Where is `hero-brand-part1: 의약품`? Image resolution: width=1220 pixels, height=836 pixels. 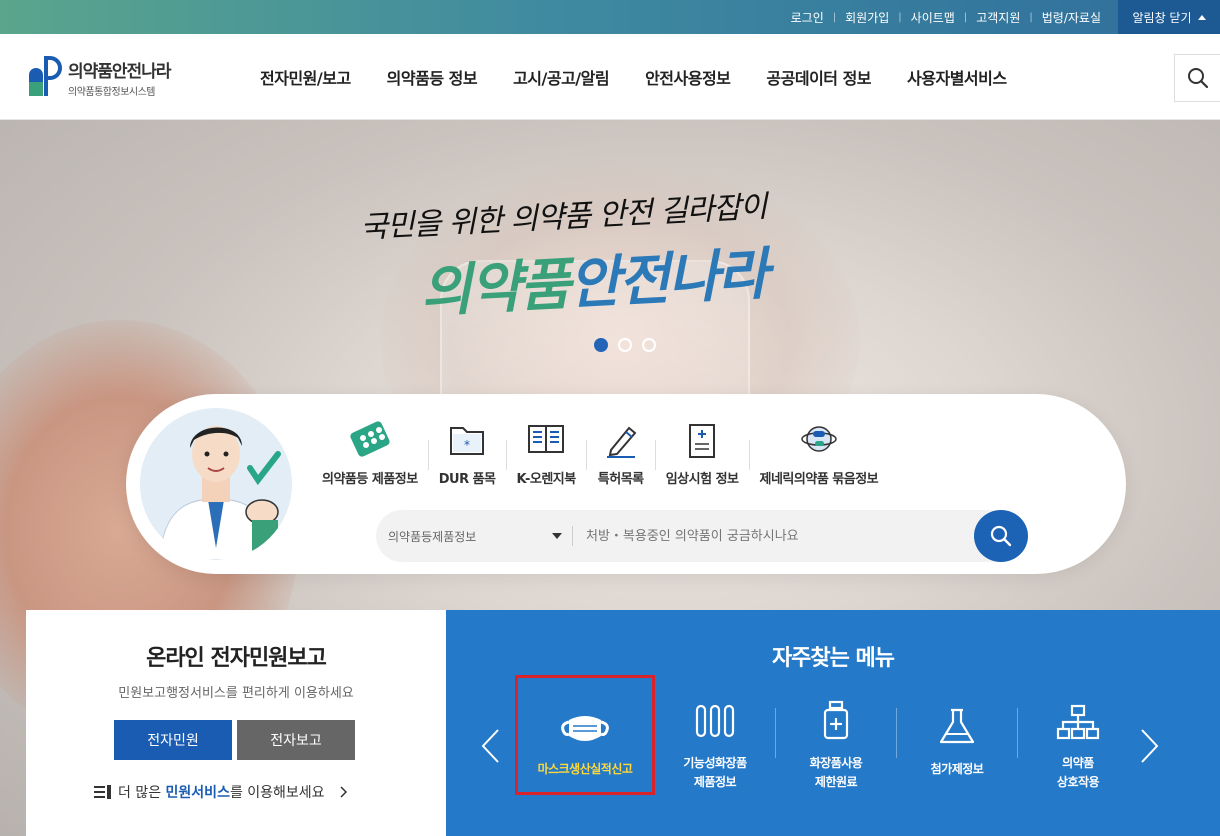 hero-brand-part1: 의약품 is located at coordinates (494, 288).